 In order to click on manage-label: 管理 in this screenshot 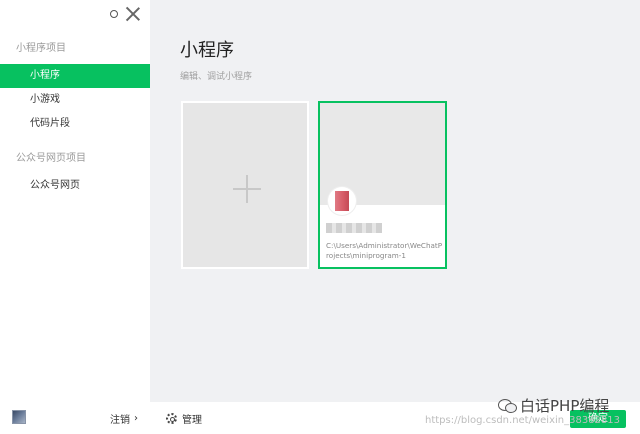, I will do `click(192, 420)`.